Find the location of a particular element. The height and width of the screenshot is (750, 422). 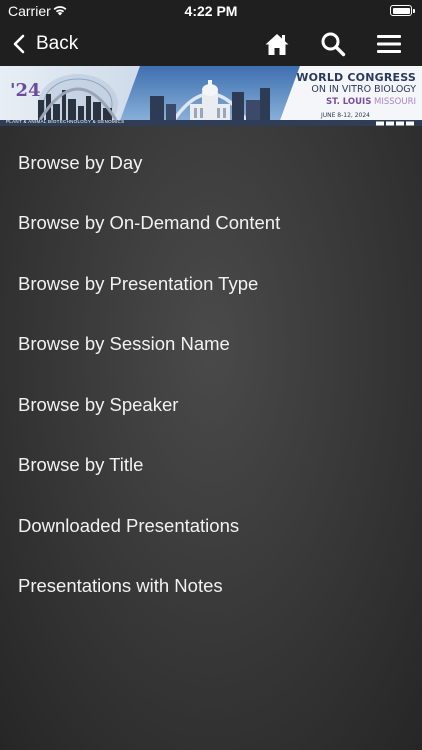

status-bar: Carrier 4:22 PM is located at coordinates (211, 11).